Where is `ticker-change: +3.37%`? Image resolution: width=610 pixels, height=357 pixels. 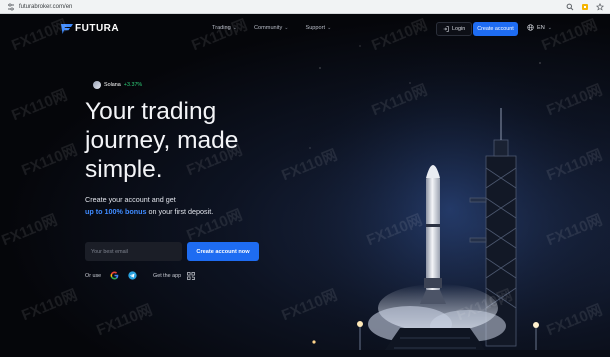 ticker-change: +3.37% is located at coordinates (133, 85).